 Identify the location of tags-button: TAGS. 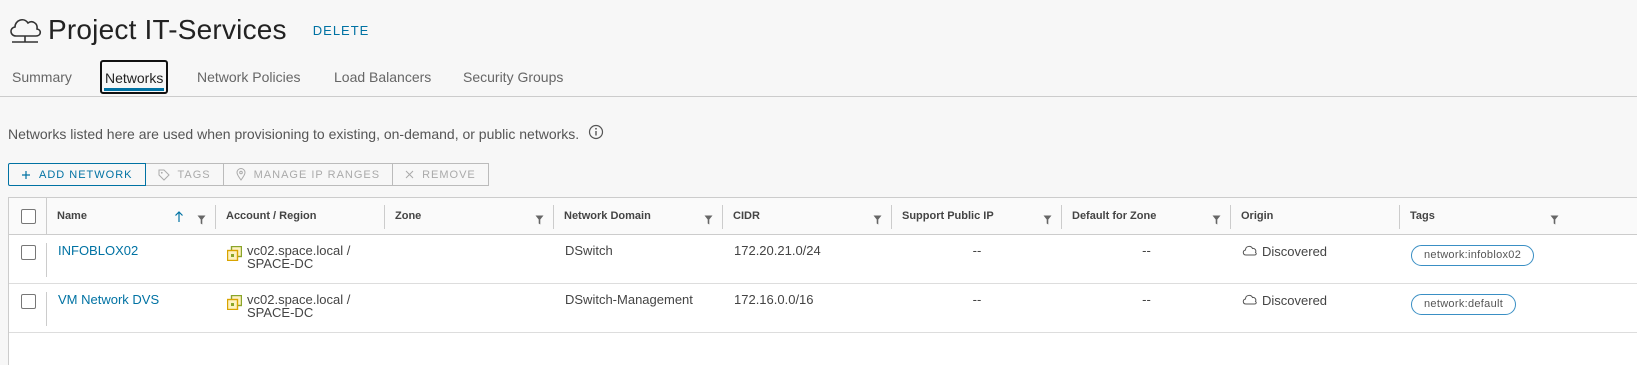
(184, 174).